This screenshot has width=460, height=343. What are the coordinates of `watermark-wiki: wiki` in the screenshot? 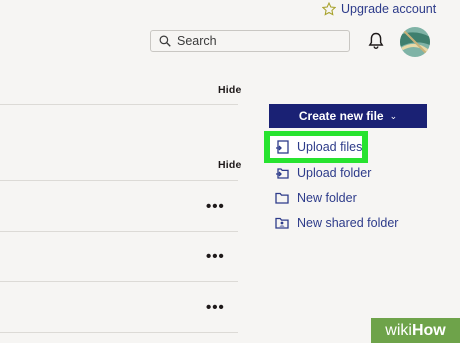 It's located at (398, 330).